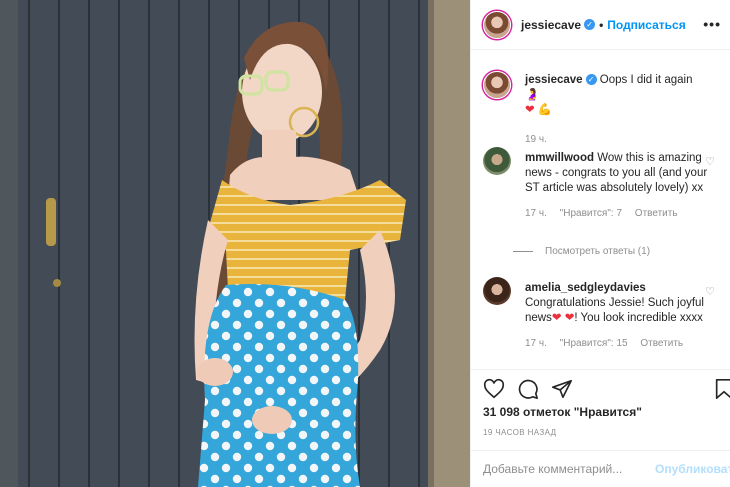 The height and width of the screenshot is (487, 730). What do you see at coordinates (591, 213) in the screenshot?
I see `comment-likes: "Нравится": 7` at bounding box center [591, 213].